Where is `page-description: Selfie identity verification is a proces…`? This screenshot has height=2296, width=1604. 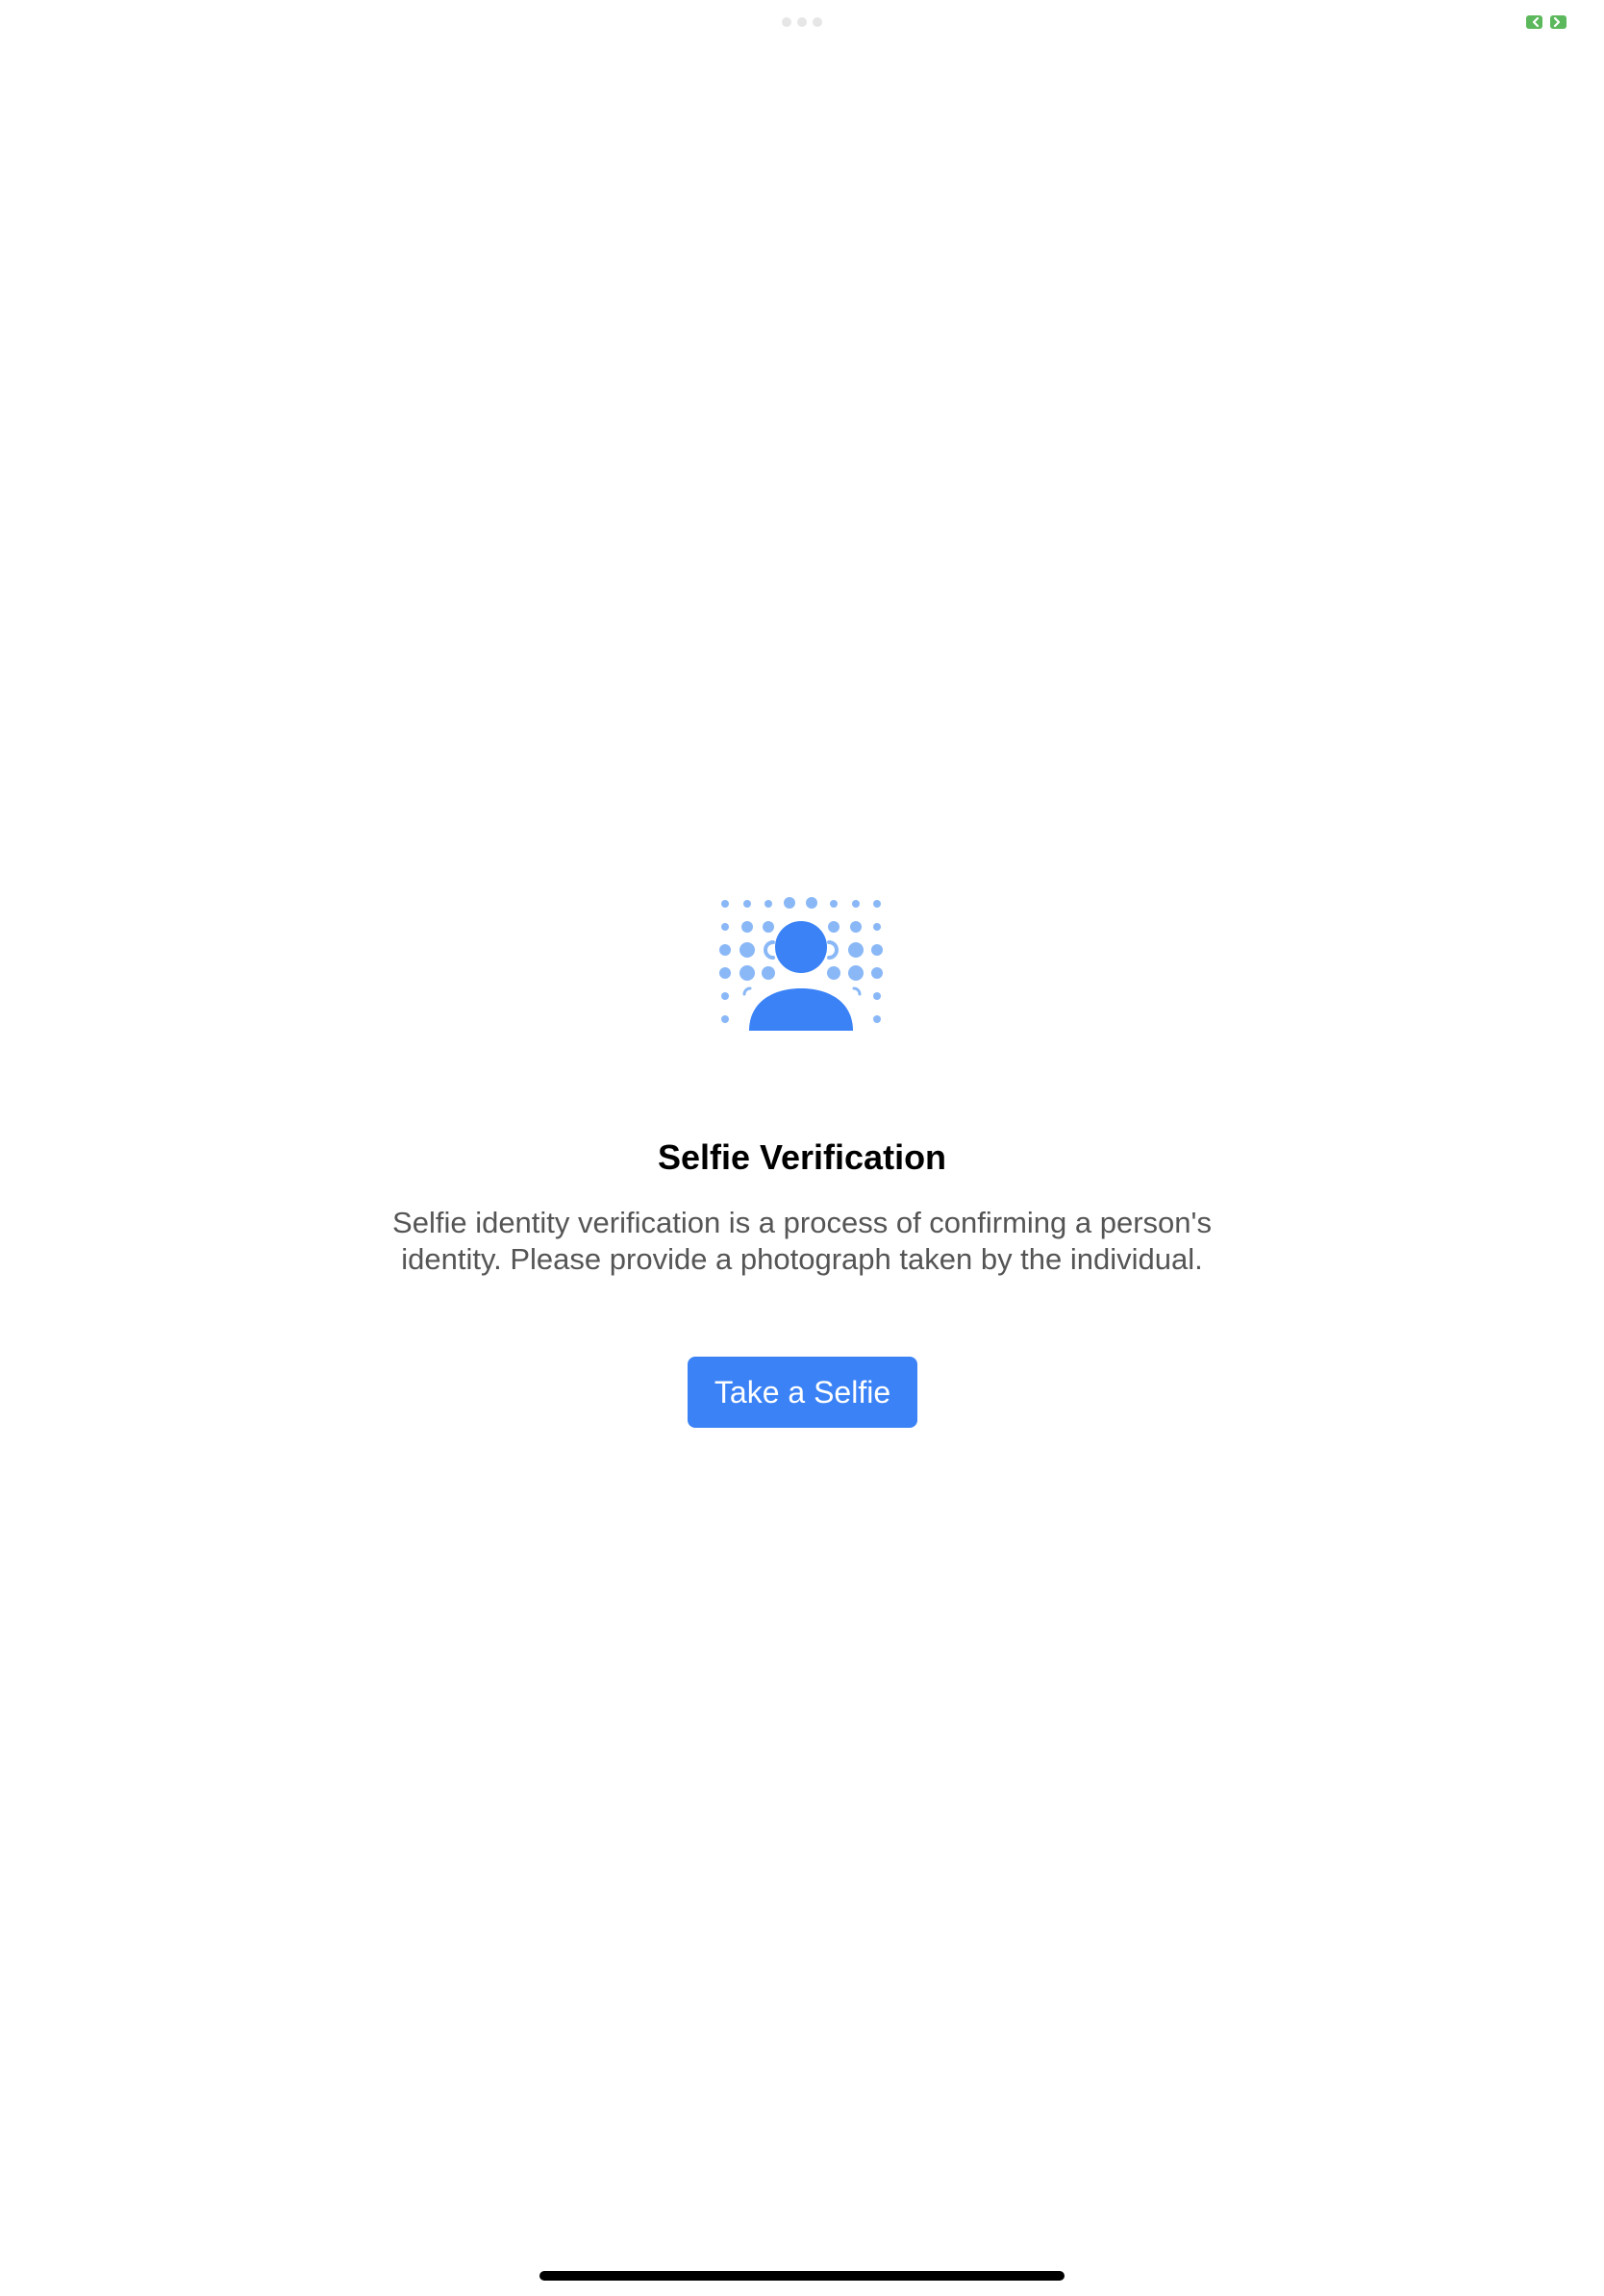
page-description: Selfie identity verification is a proces… is located at coordinates (802, 1241).